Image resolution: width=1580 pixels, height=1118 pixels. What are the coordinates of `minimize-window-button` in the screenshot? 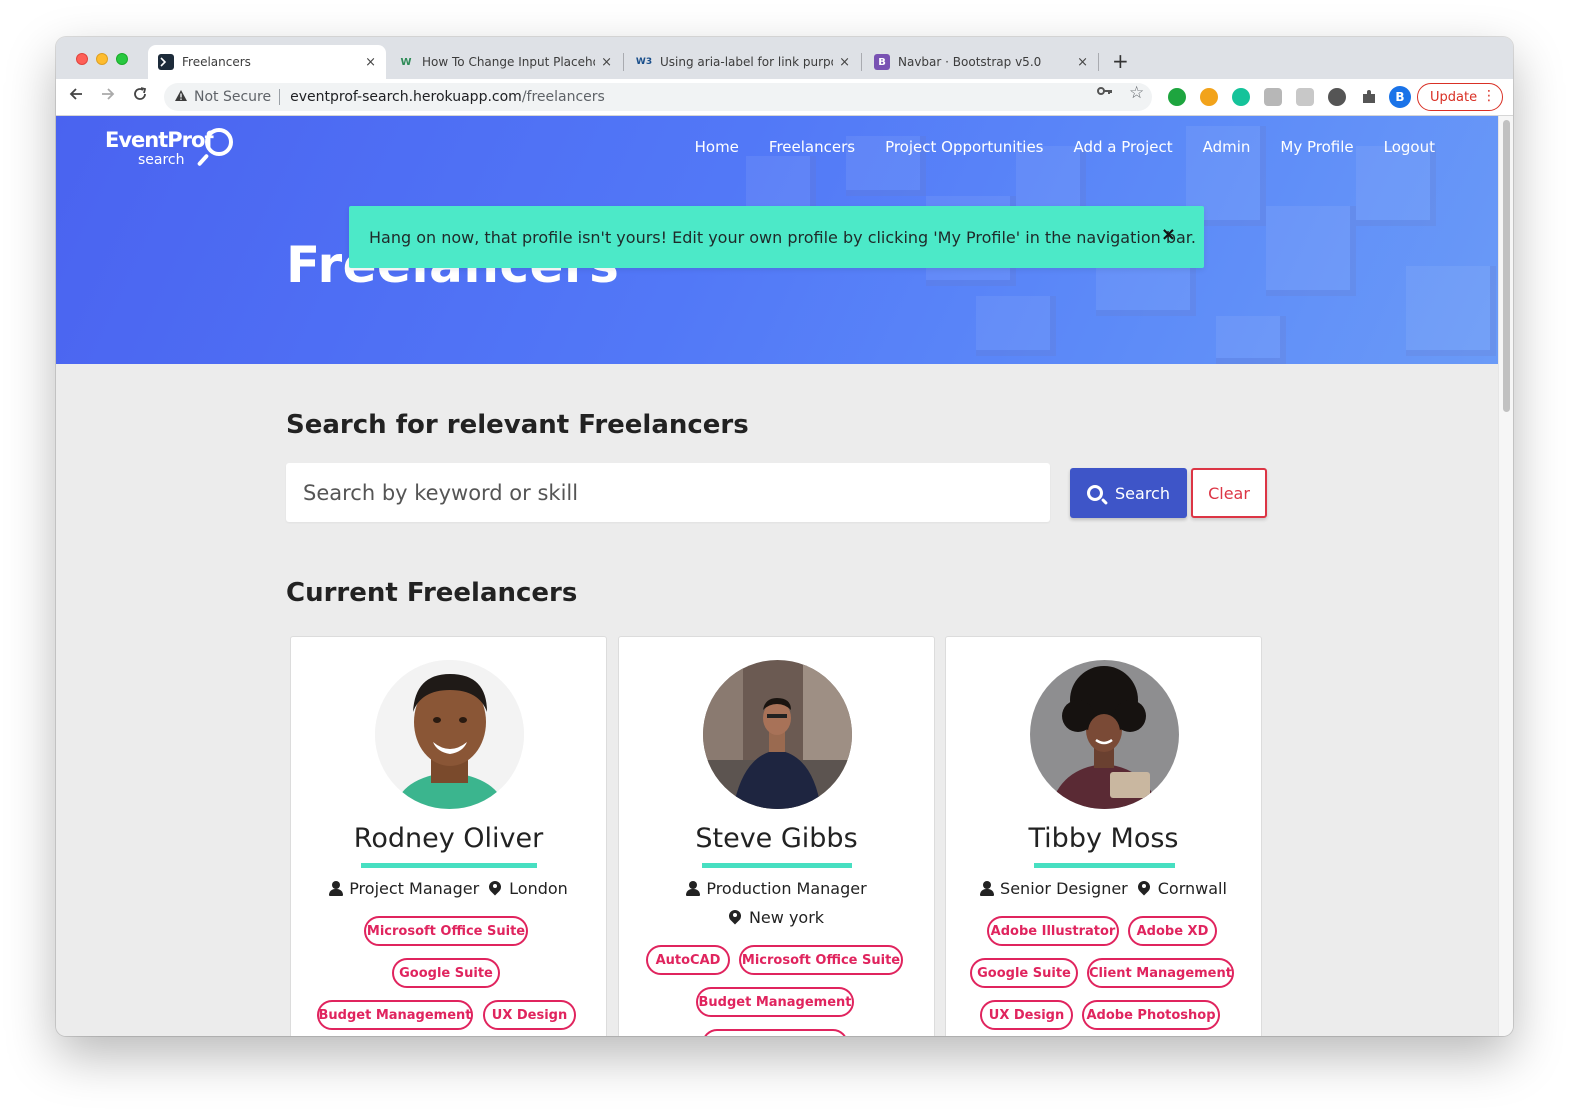 It's located at (102, 59).